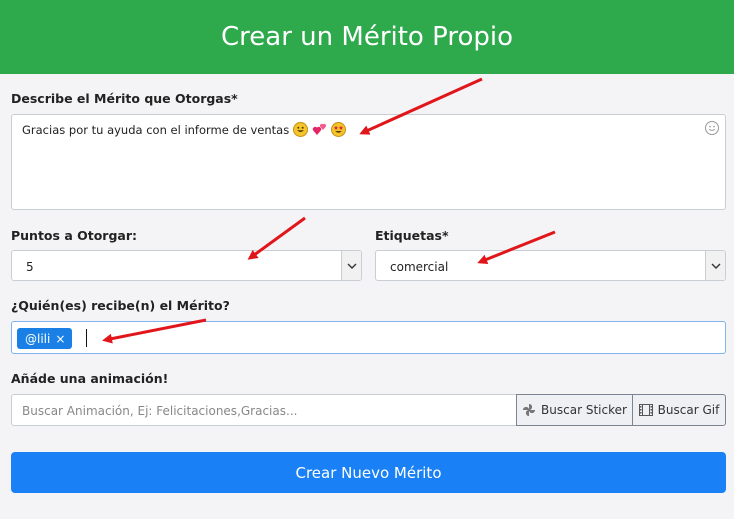 This screenshot has width=734, height=519. I want to click on text-caret, so click(86, 338).